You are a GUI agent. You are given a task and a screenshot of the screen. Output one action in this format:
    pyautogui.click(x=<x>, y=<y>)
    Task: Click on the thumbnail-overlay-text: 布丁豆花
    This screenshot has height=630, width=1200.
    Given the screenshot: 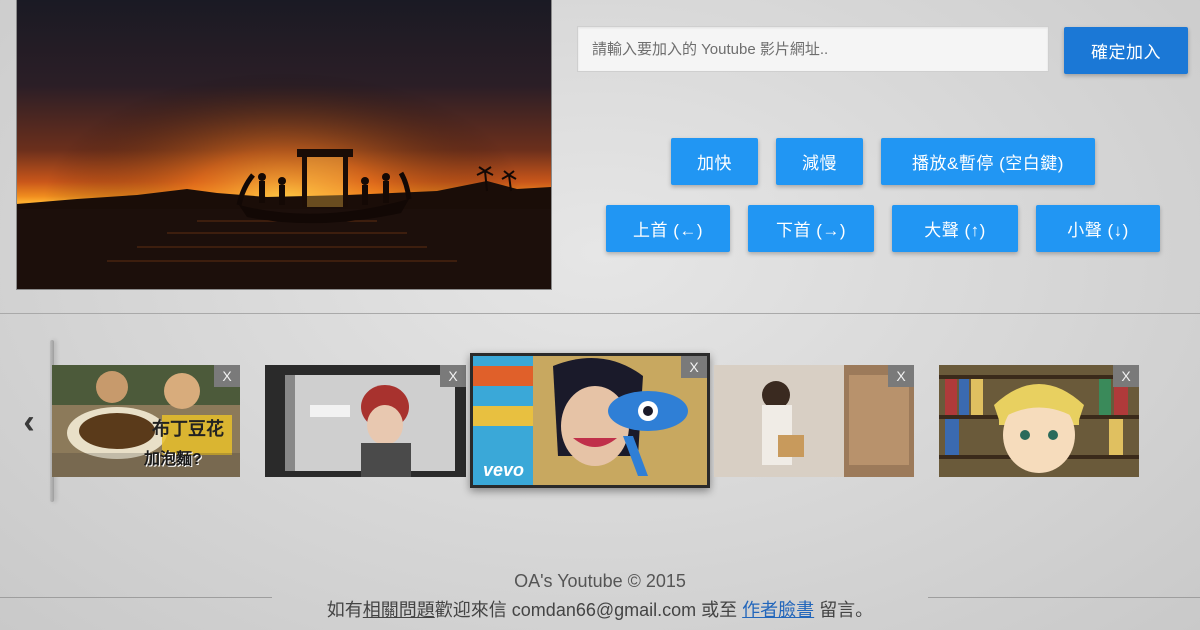 What is the action you would take?
    pyautogui.click(x=188, y=429)
    